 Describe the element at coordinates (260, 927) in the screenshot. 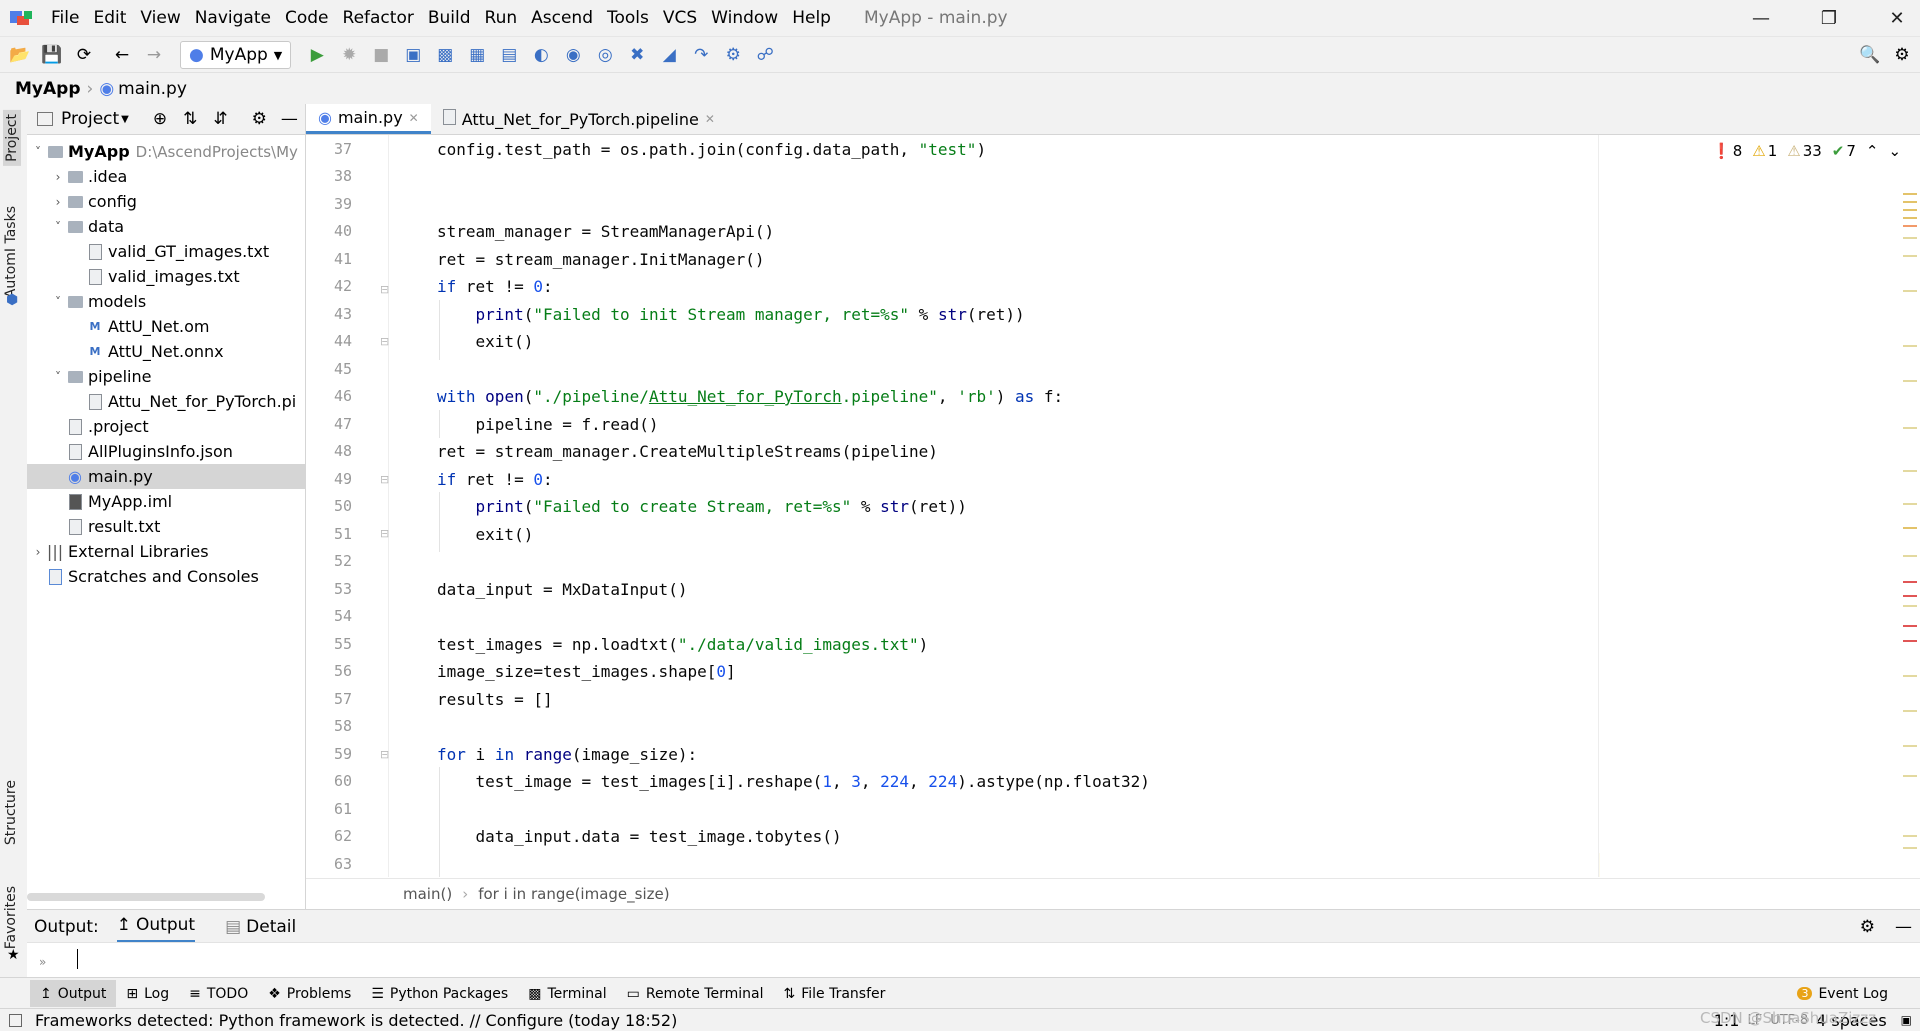

I see `tab-detail: ▤ Detail` at that location.